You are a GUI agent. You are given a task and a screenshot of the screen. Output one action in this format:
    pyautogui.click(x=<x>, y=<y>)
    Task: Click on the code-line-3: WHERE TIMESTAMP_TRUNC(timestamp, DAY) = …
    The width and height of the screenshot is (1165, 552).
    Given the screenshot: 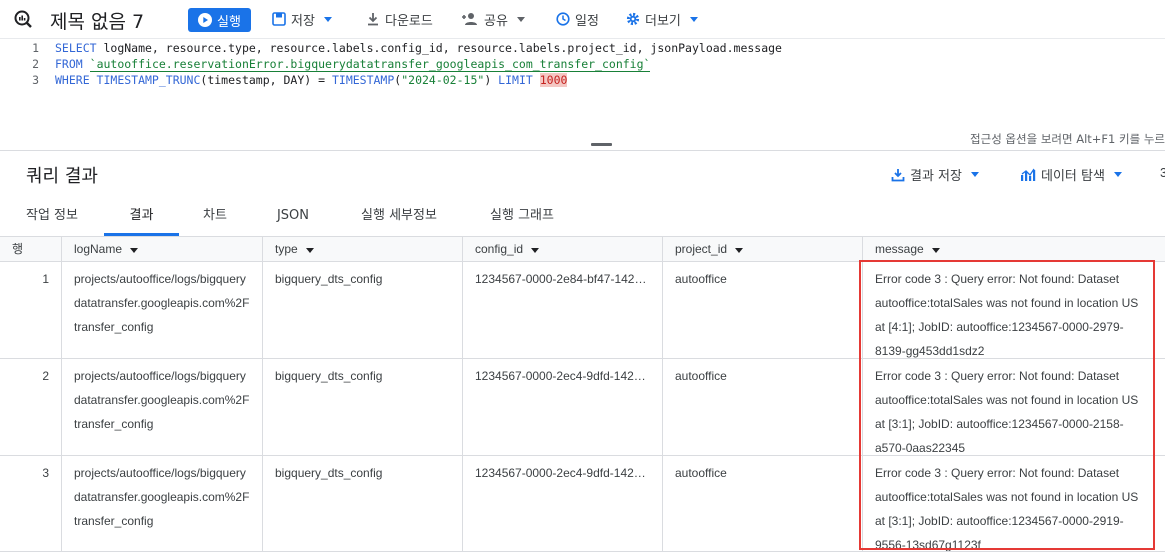 What is the action you would take?
    pyautogui.click(x=311, y=80)
    